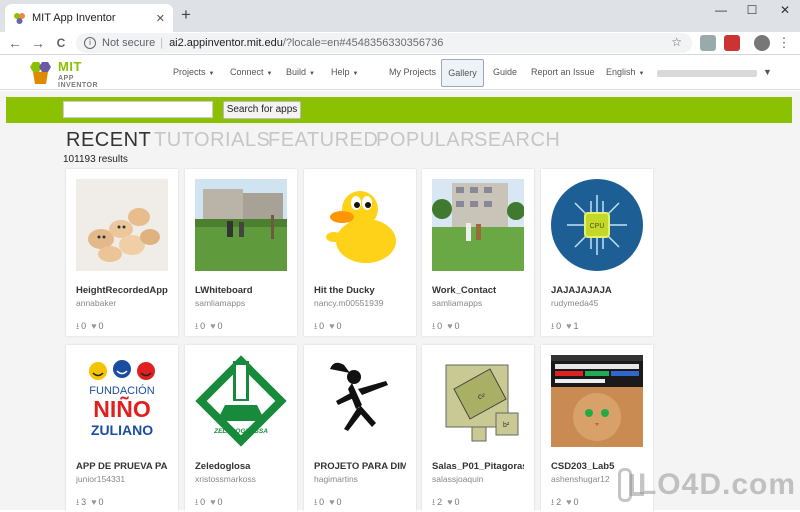  I want to click on menu-build: Build ▼, so click(300, 72).